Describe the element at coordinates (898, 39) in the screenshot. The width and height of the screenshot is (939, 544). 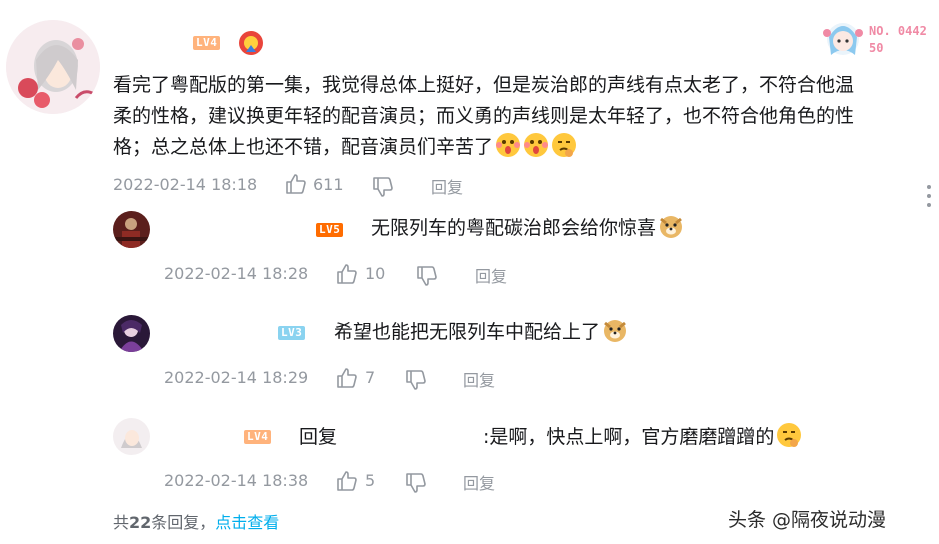
I see `fan-badge-number: NO. 044250` at that location.